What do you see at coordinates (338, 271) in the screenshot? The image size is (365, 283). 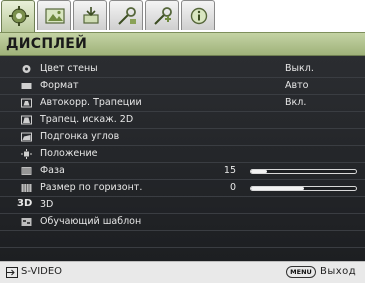 I see `exit-label: Выход` at bounding box center [338, 271].